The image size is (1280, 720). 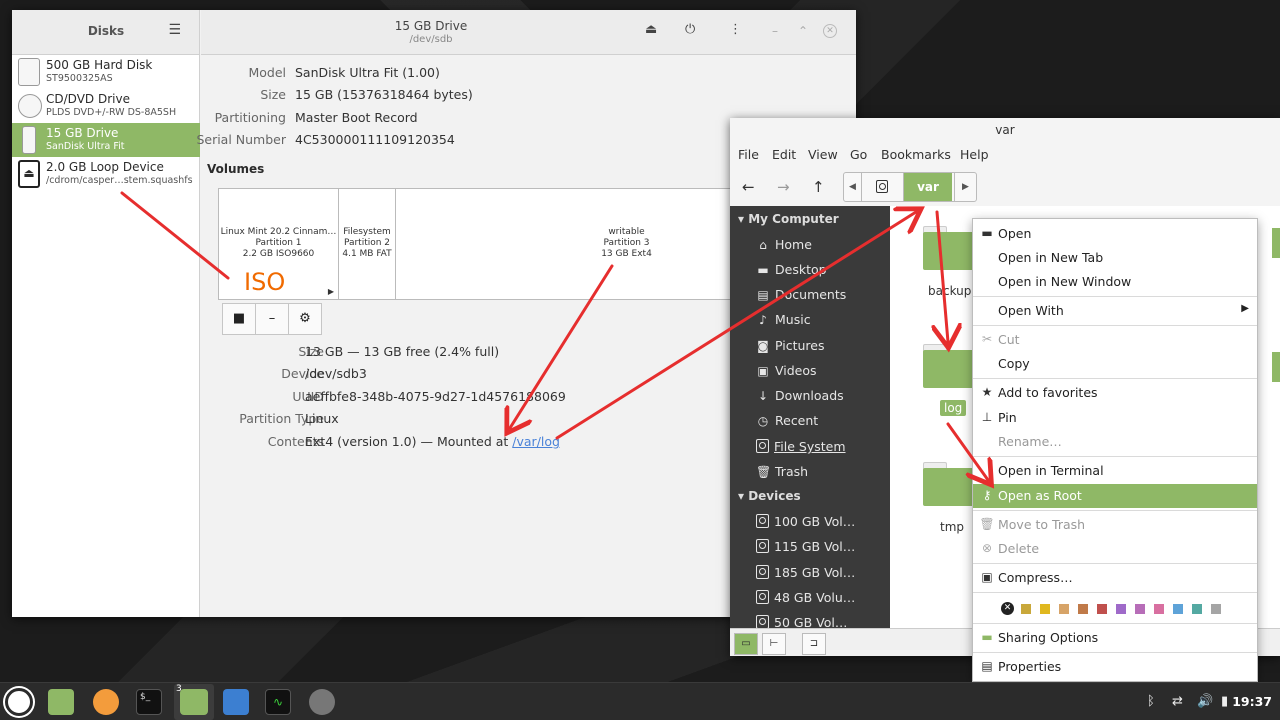 I want to click on sidebar-item-recent: ◷ Recent, so click(x=787, y=423).